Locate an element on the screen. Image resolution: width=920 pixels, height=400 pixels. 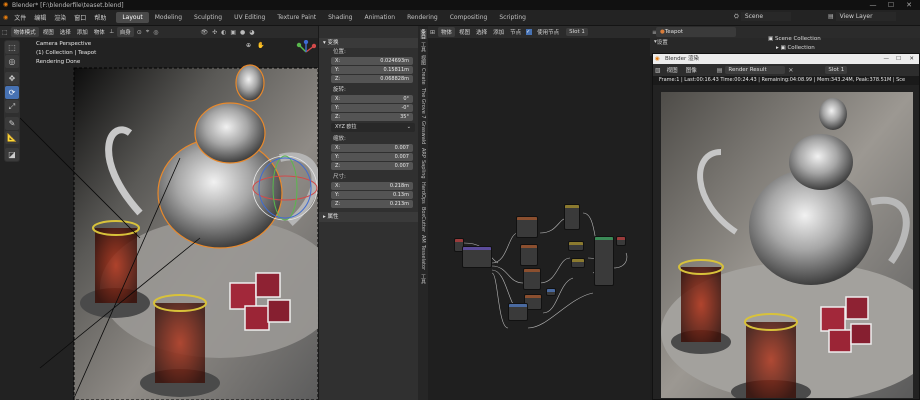
principled-bsdf-node is located at coordinates (604, 261).